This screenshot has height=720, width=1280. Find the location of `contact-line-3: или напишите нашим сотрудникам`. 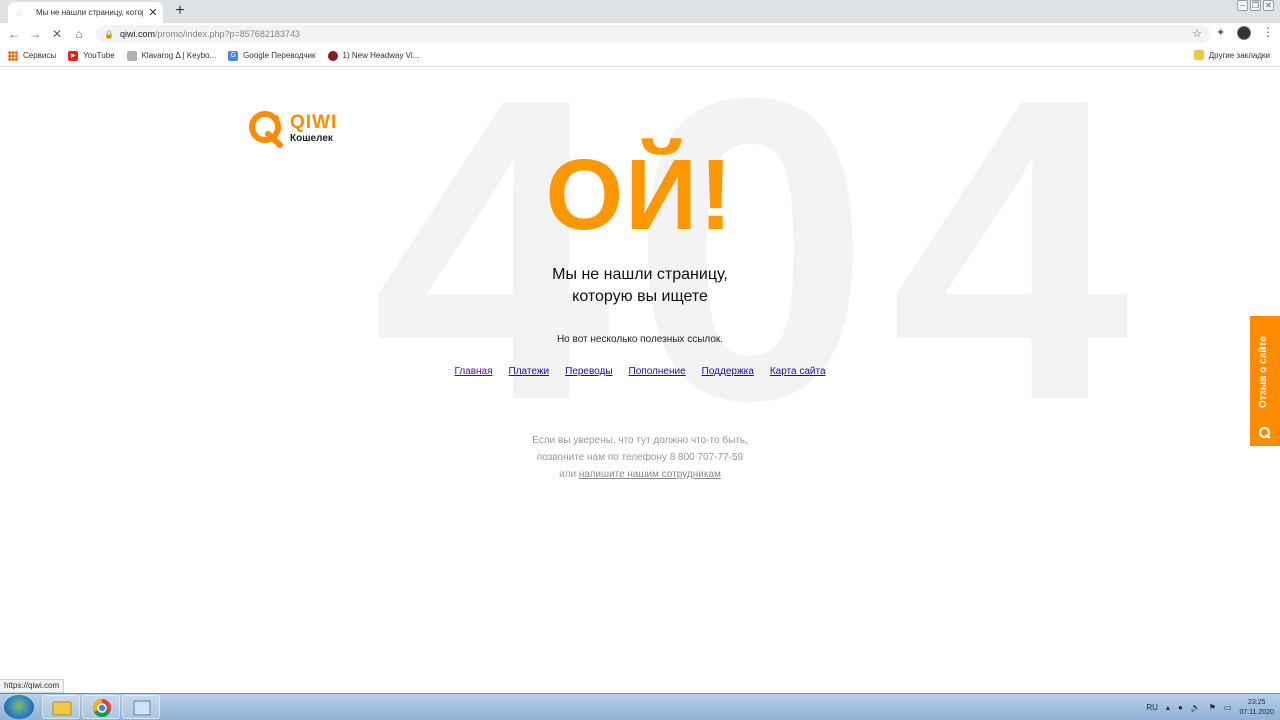

contact-line-3: или напишите нашим сотрудникам is located at coordinates (640, 474).